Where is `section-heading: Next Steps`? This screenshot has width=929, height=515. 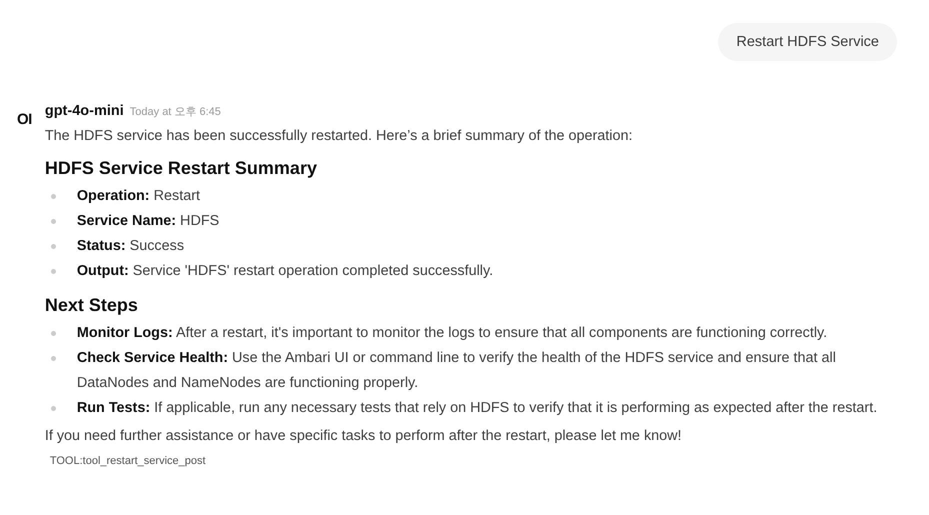 section-heading: Next Steps is located at coordinates (91, 305).